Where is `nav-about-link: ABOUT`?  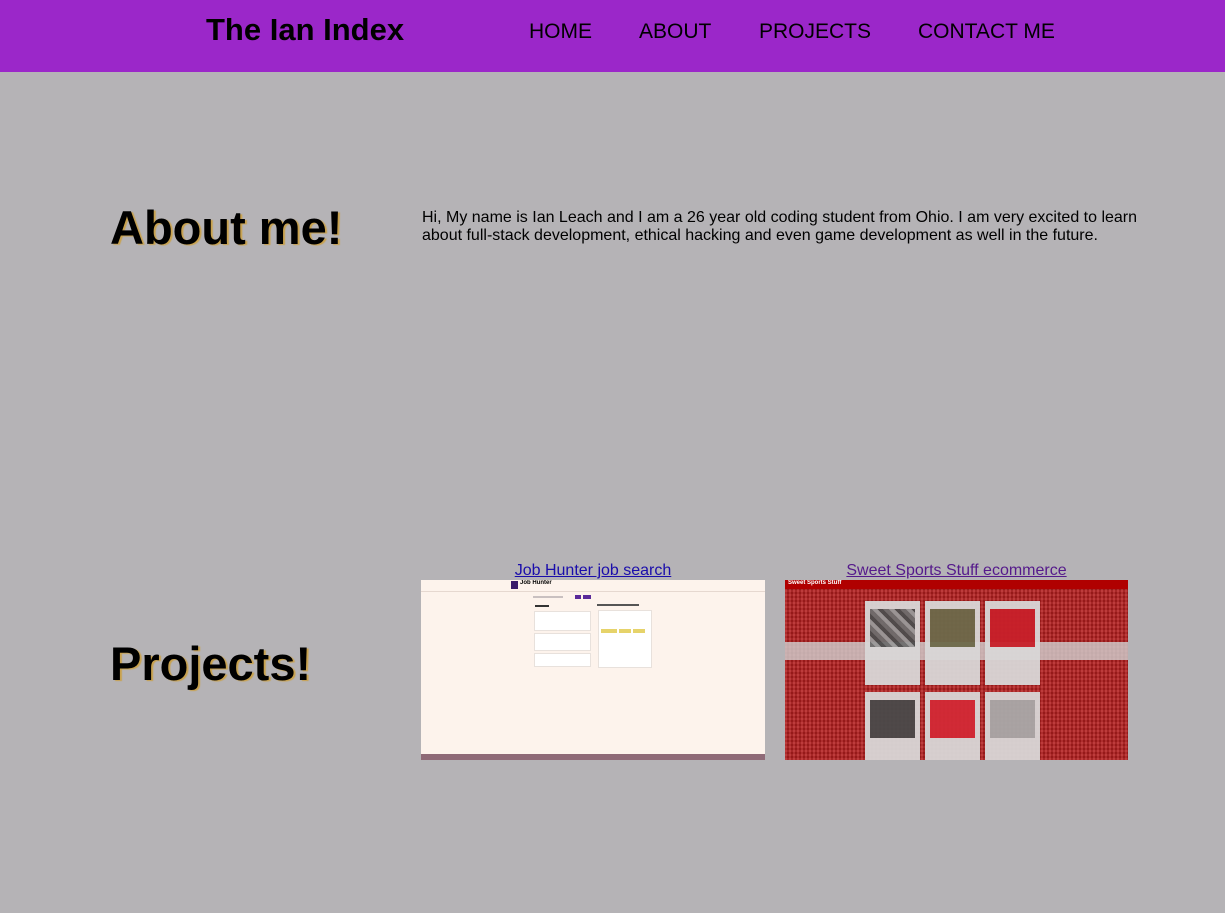 nav-about-link: ABOUT is located at coordinates (675, 32).